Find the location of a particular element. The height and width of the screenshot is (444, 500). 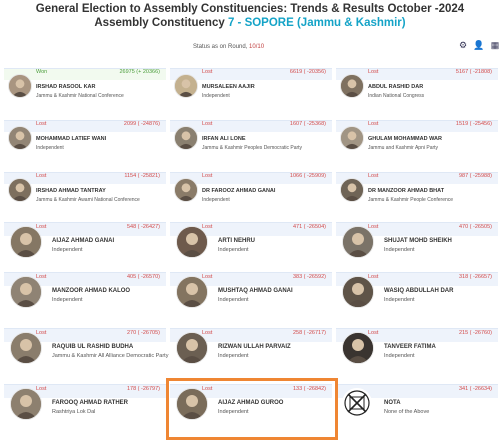

candidate-votes: 1607 ( -25368) is located at coordinates (307, 124).